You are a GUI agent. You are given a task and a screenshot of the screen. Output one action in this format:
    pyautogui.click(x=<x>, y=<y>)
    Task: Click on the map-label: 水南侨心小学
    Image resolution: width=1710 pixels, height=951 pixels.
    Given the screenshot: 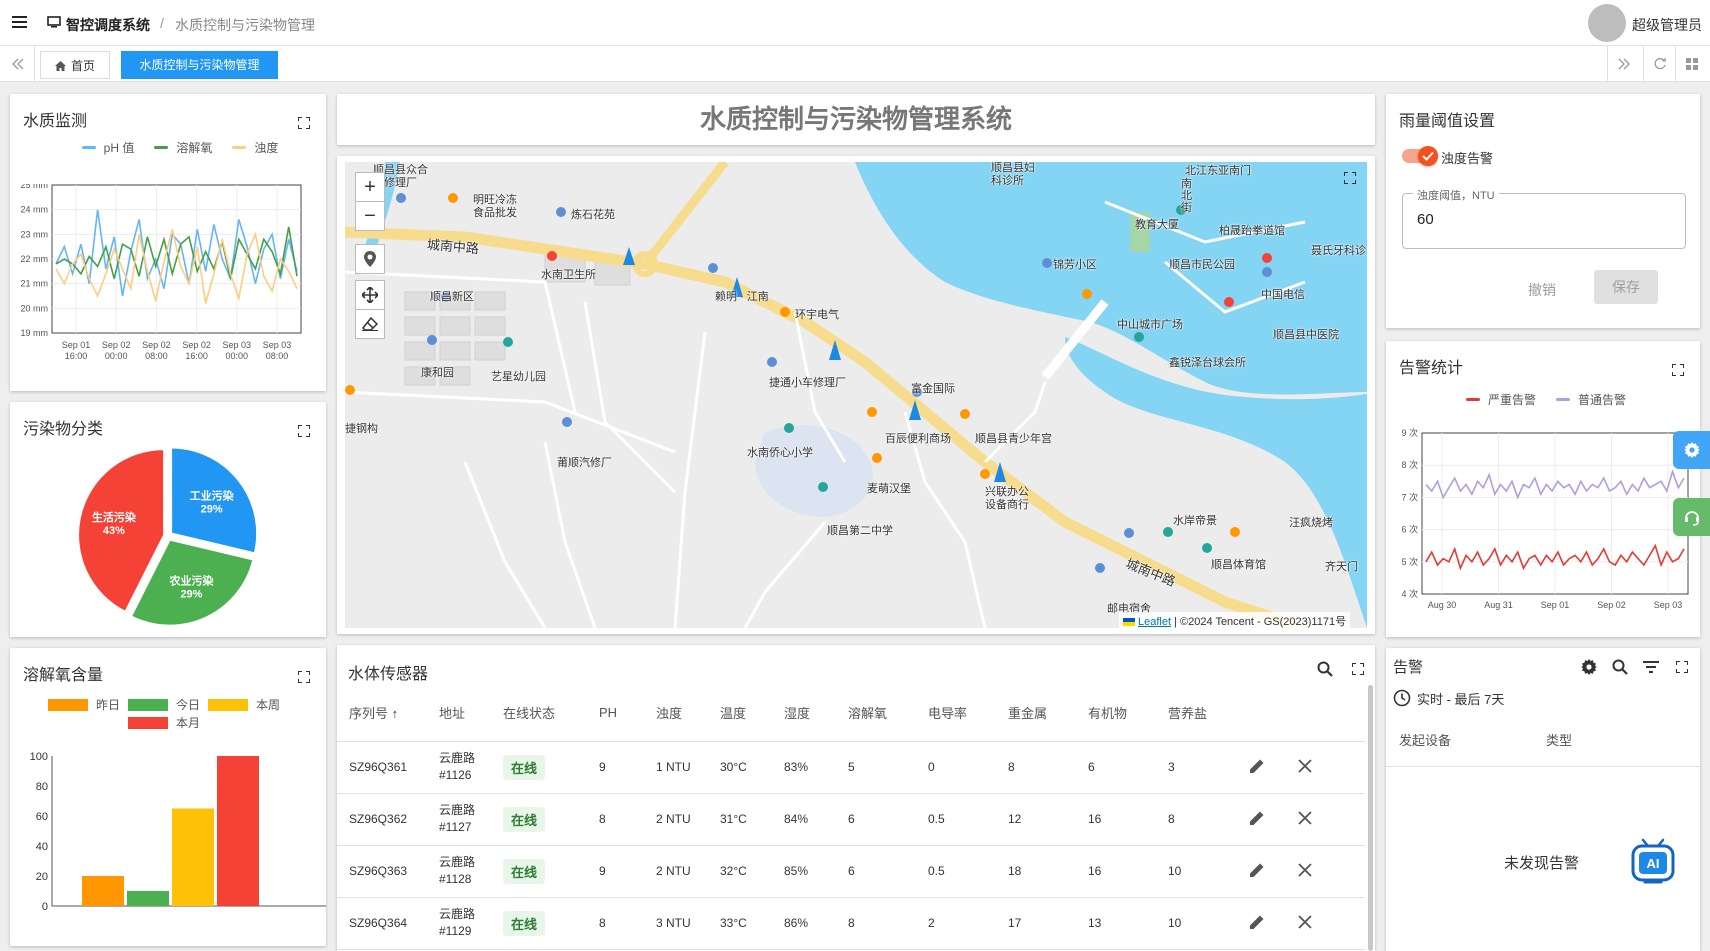 What is the action you would take?
    pyautogui.click(x=780, y=453)
    